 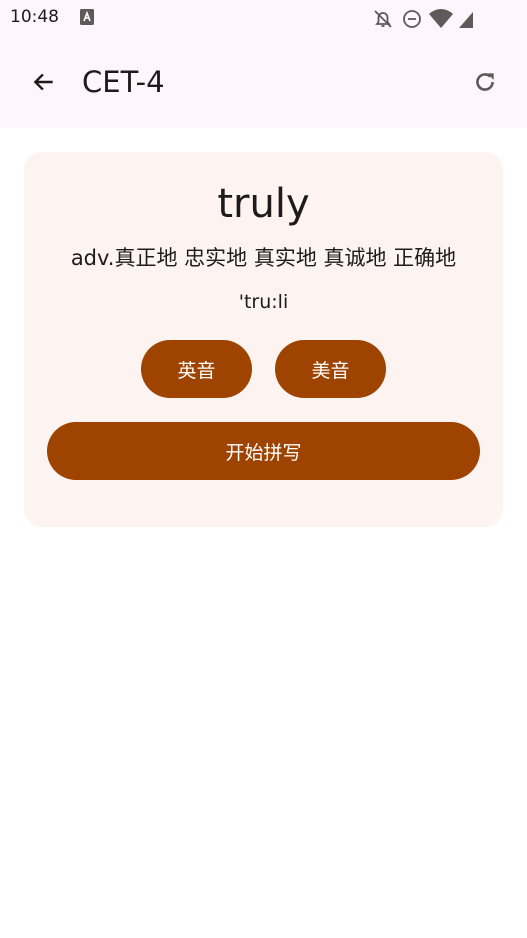 What do you see at coordinates (196, 369) in the screenshot?
I see `uk-pronunciation-button: 英音` at bounding box center [196, 369].